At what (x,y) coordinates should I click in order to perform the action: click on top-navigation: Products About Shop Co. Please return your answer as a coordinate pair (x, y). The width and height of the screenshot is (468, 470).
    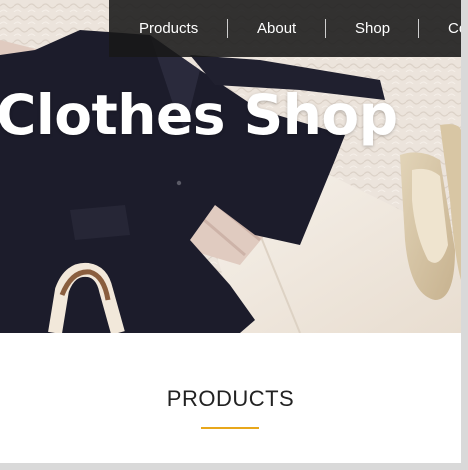
    Looking at the image, I should click on (285, 28).